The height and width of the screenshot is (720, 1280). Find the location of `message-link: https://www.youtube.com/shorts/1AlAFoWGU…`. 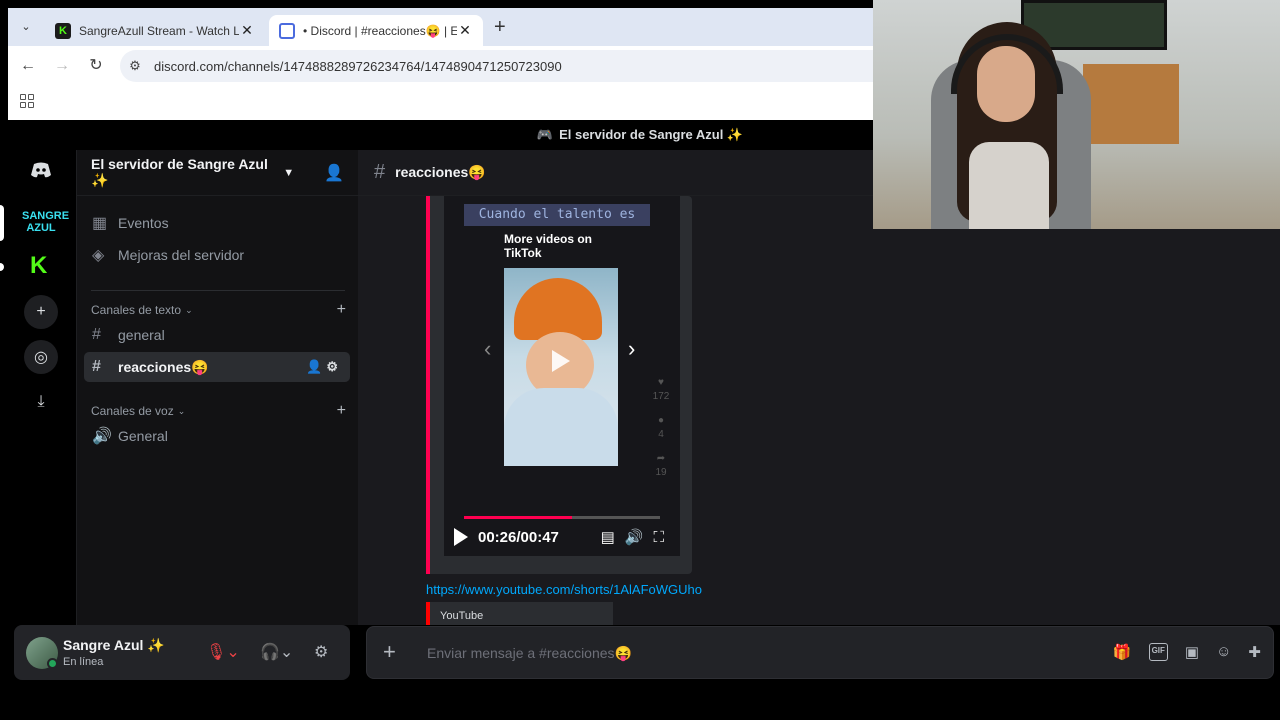

message-link: https://www.youtube.com/shorts/1AlAFoWGU… is located at coordinates (564, 589).